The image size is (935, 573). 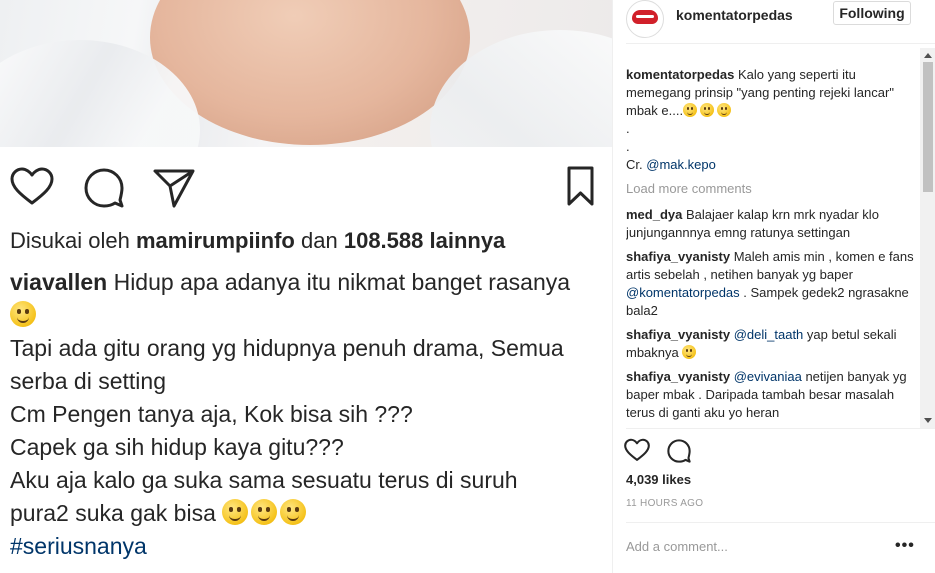 What do you see at coordinates (927, 238) in the screenshot?
I see `comments-scrollbar` at bounding box center [927, 238].